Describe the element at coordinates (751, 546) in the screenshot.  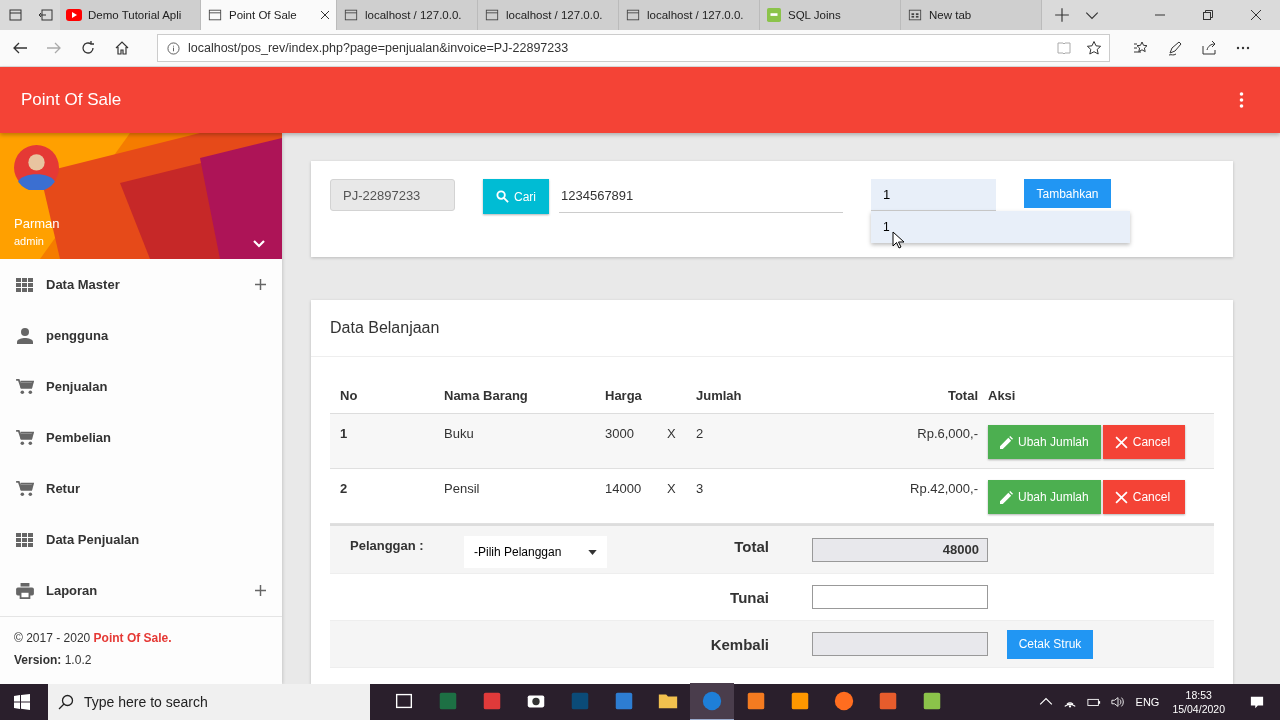
I see `total-label: Total` at that location.